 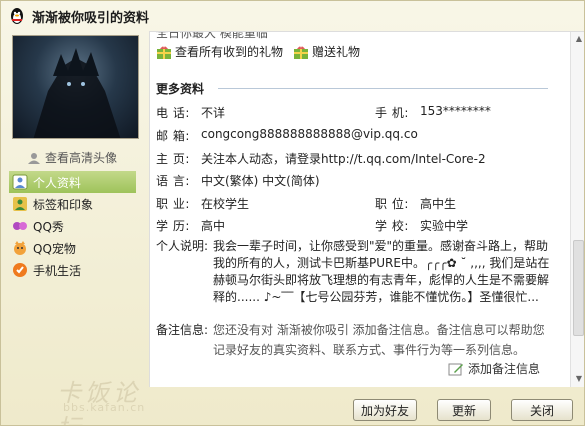 I want to click on field-value: 153********, so click(x=455, y=111).